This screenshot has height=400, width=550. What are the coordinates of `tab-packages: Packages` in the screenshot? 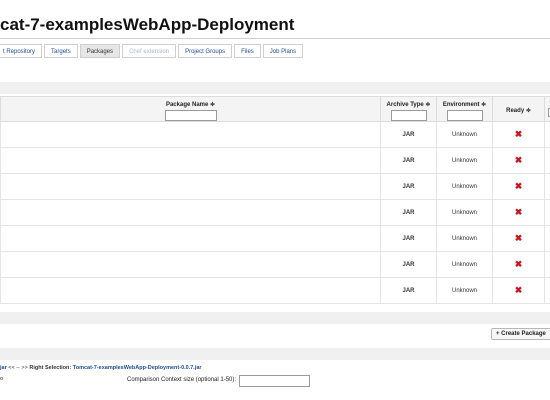 It's located at (100, 51).